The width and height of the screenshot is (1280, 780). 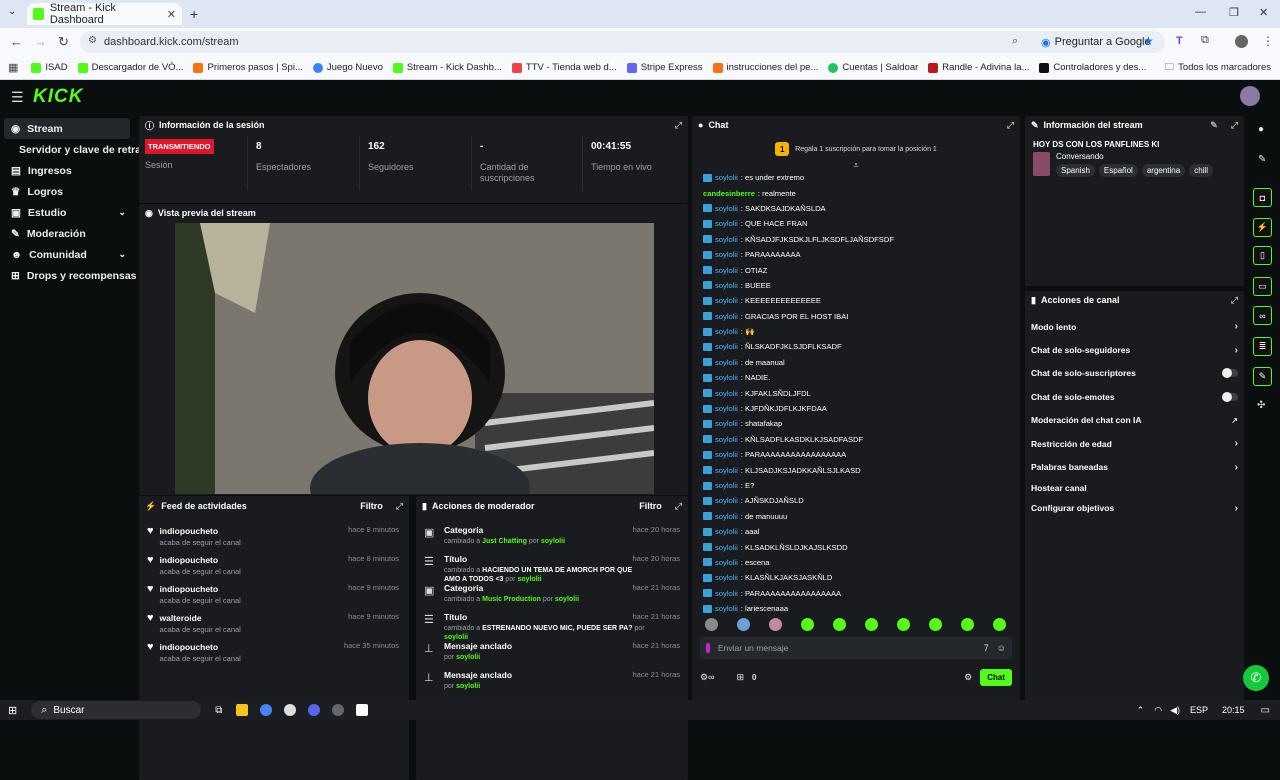 I want to click on rail-button: ≣, so click(x=1262, y=346).